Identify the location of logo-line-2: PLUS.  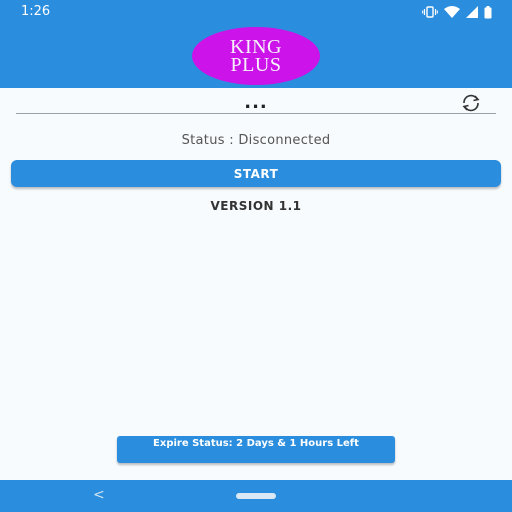
(256, 65).